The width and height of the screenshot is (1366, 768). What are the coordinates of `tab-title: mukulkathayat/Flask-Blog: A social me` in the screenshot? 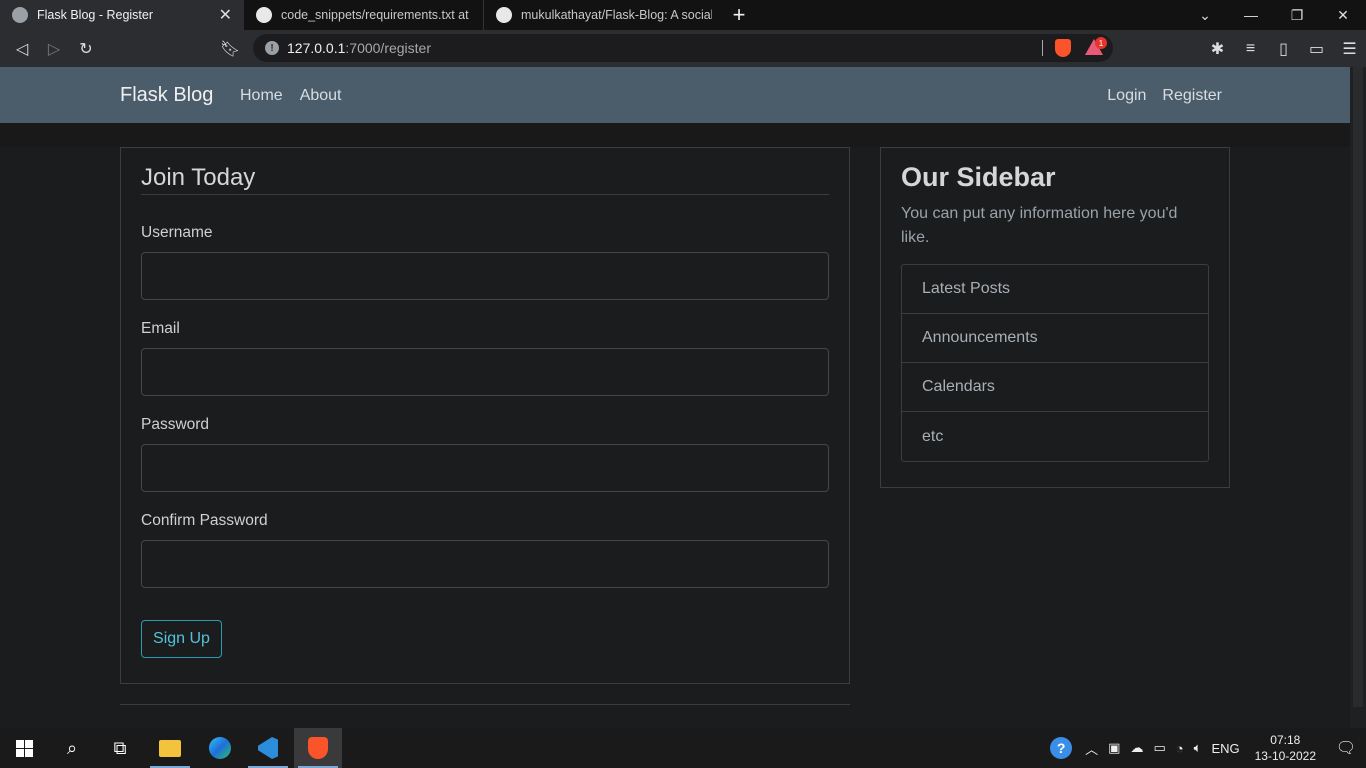 It's located at (616, 15).